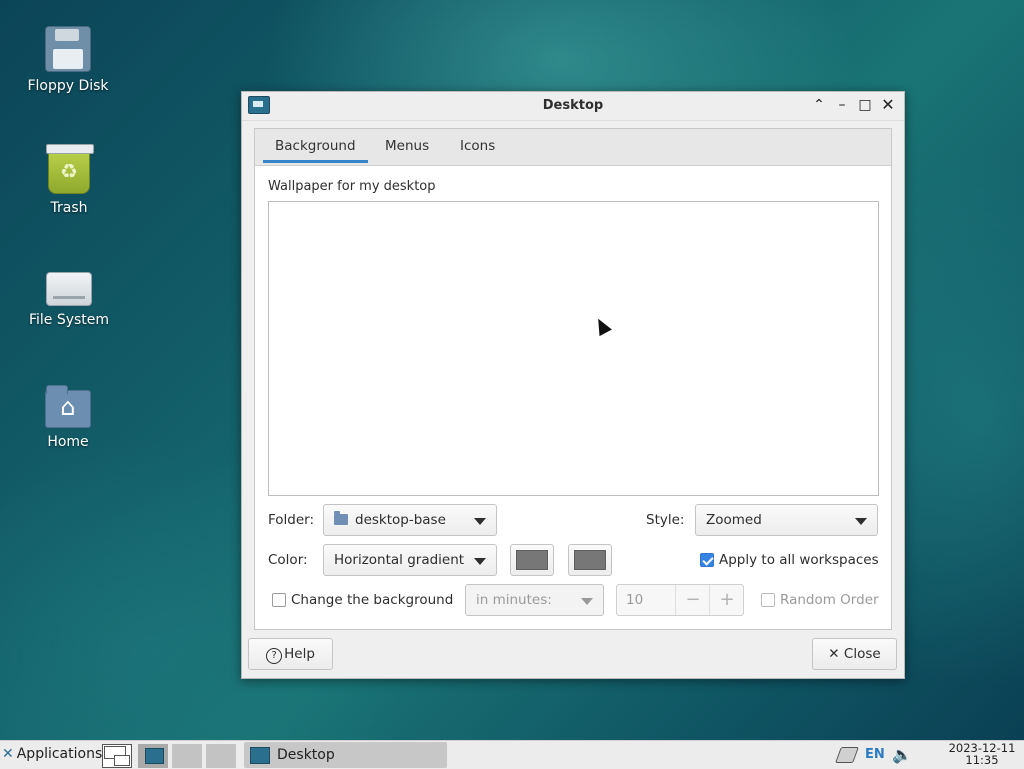 This screenshot has height=769, width=1024. I want to click on random-order-label: Random Order, so click(829, 600).